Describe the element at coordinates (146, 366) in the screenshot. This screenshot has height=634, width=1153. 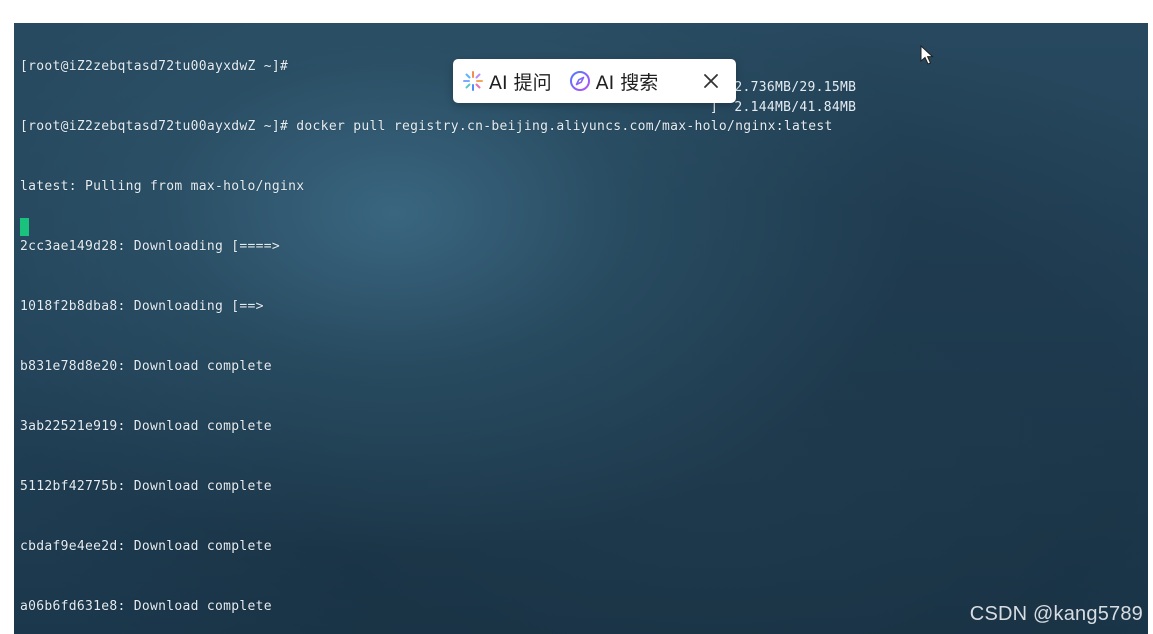
I see `terminal-line: b831e78d8e20: Download complete` at that location.